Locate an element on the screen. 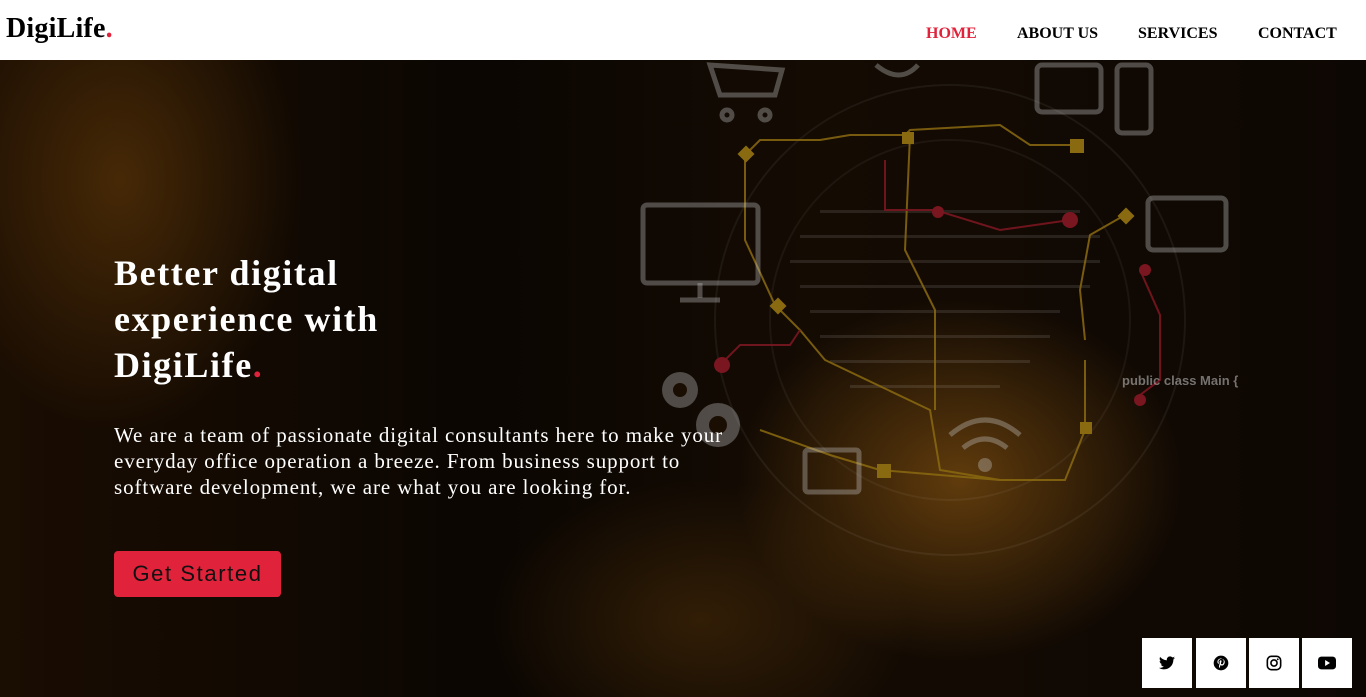 The height and width of the screenshot is (697, 1366). youtube-button is located at coordinates (1327, 663).